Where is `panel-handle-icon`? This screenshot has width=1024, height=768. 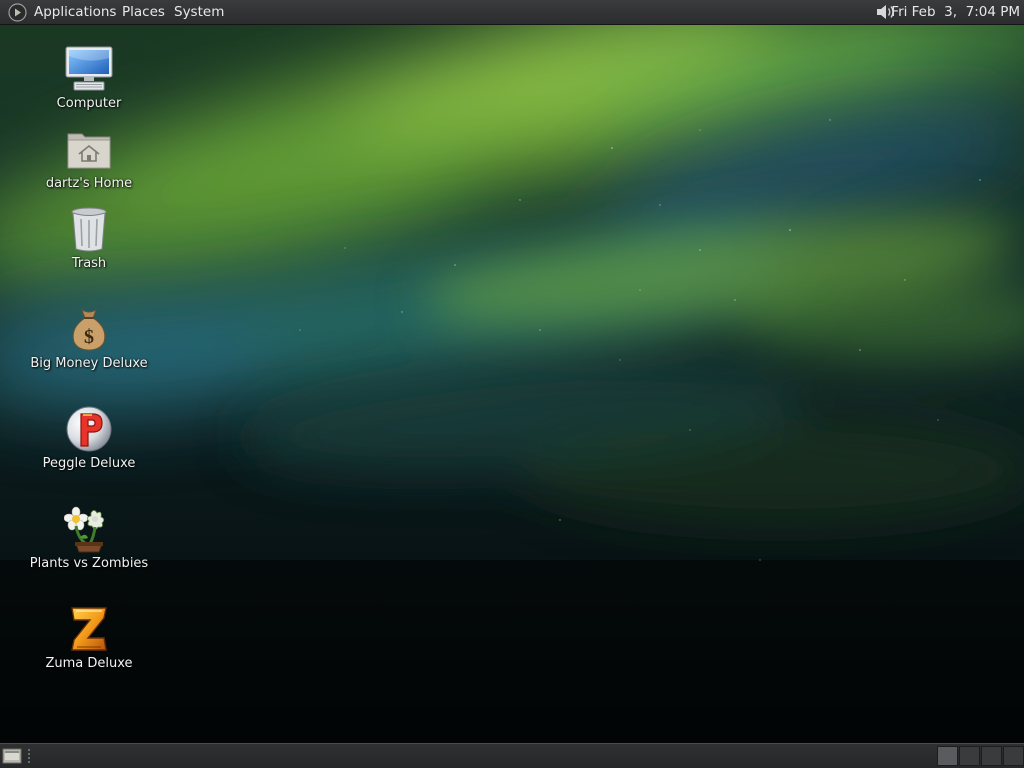 panel-handle-icon is located at coordinates (30, 756).